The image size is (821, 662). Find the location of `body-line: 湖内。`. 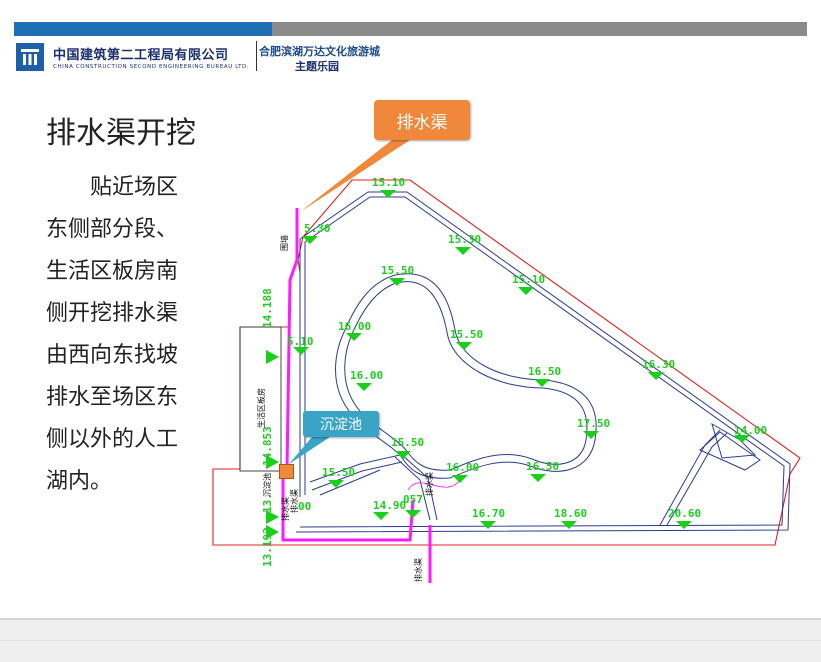

body-line: 湖内。 is located at coordinates (79, 481).